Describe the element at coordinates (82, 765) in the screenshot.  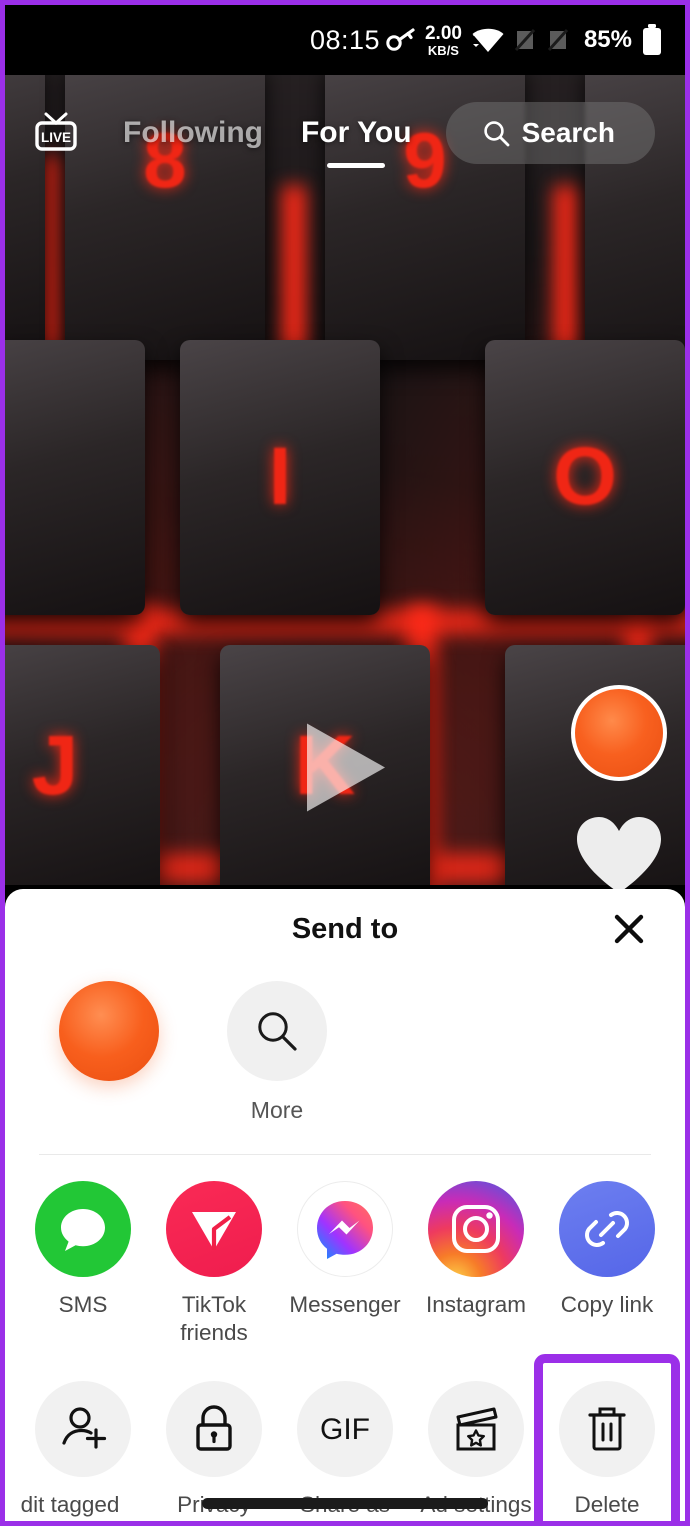
I see `keycap: J` at that location.